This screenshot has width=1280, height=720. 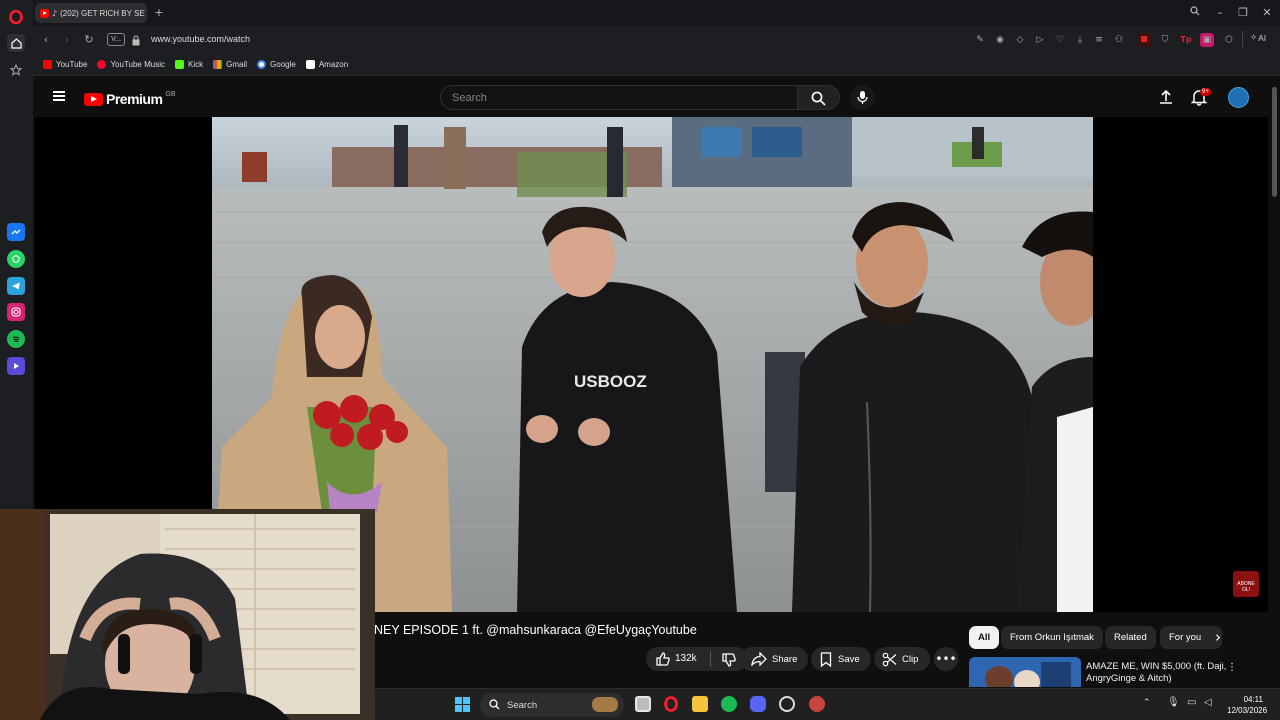 I want to click on clock-date: 12/03/2026, so click(x=1247, y=710).